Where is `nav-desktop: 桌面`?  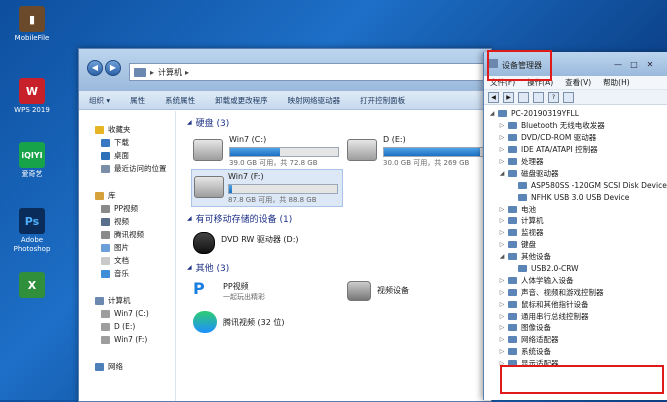 nav-desktop: 桌面 is located at coordinates (127, 155).